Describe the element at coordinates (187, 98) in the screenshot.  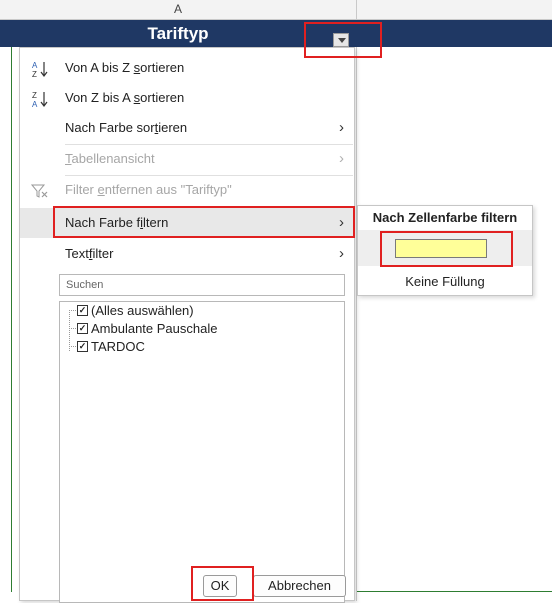
I see `sort-z-to-a-item: Z A Von Z bis A sortieren` at that location.